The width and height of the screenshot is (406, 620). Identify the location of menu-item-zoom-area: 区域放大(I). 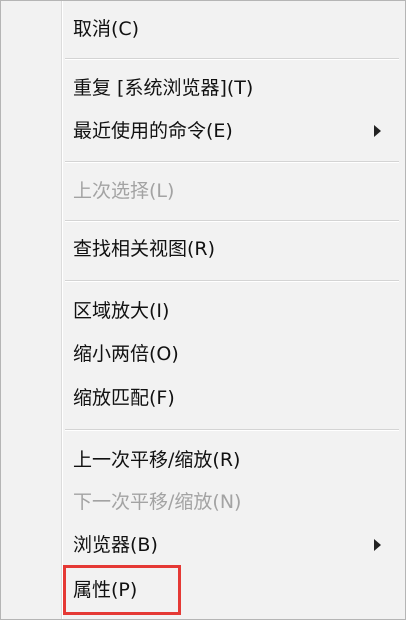
(203, 311).